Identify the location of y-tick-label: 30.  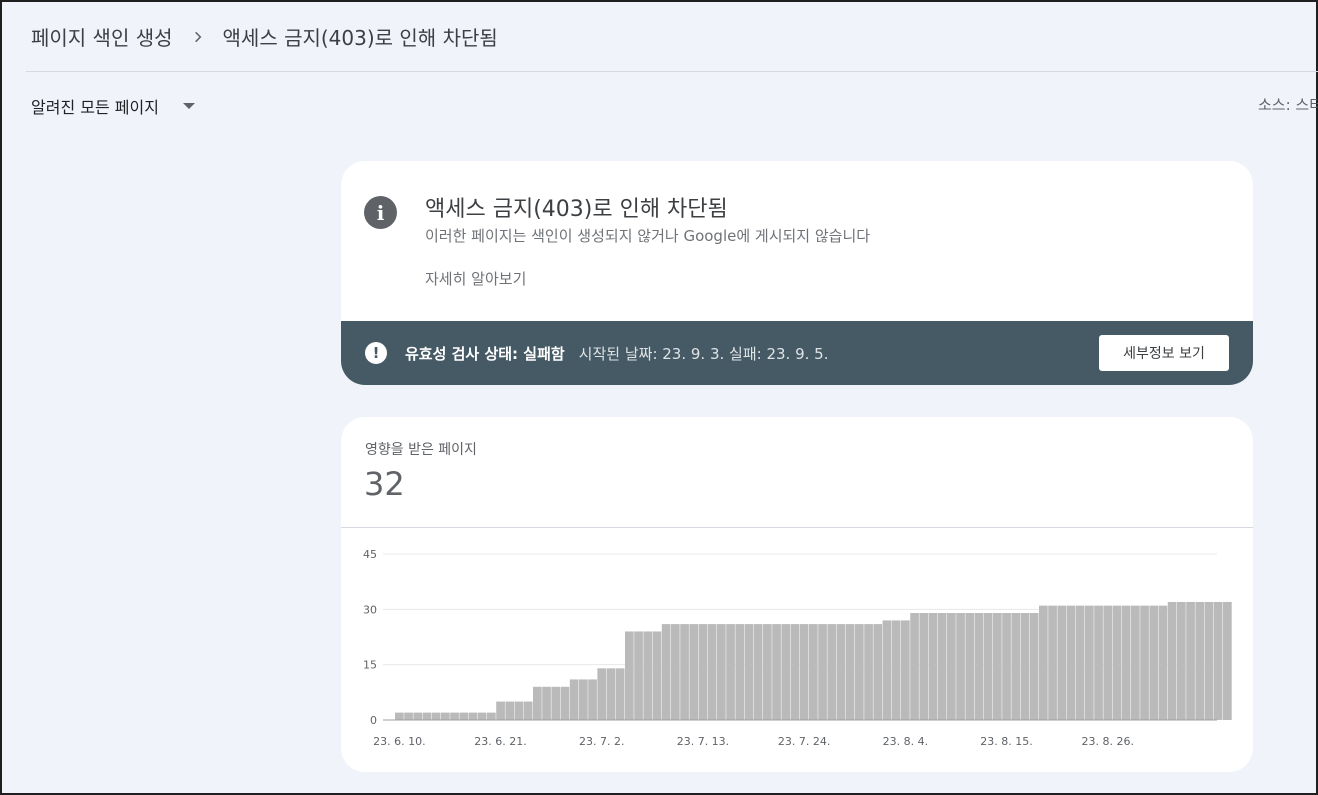
(370, 609).